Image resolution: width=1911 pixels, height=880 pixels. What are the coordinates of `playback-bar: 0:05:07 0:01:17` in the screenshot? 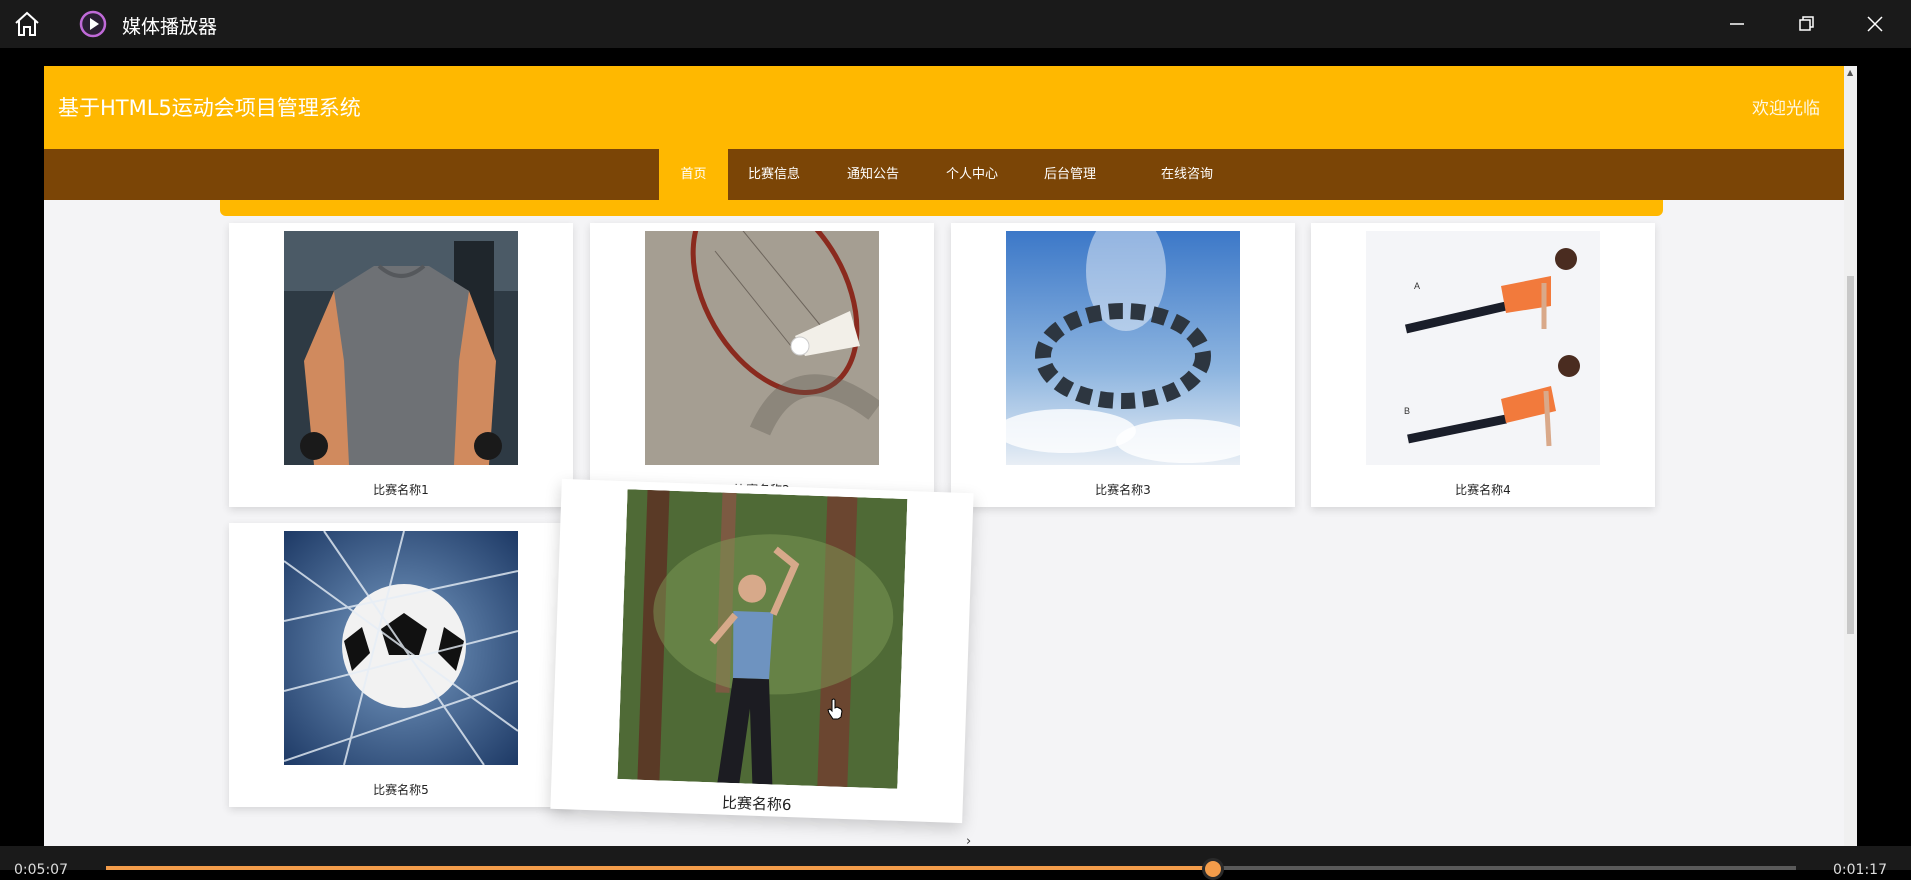 It's located at (955, 863).